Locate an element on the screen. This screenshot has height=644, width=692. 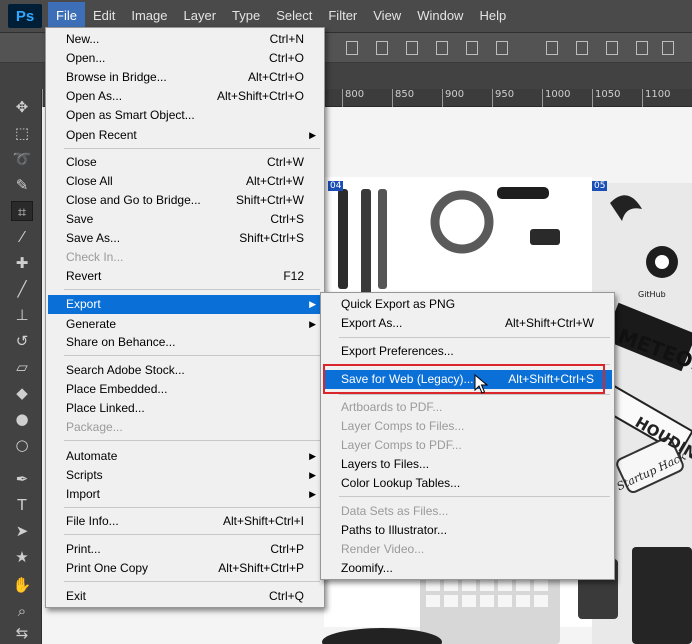
default-colors-icon: ⇆ is located at coordinates (22, 633).